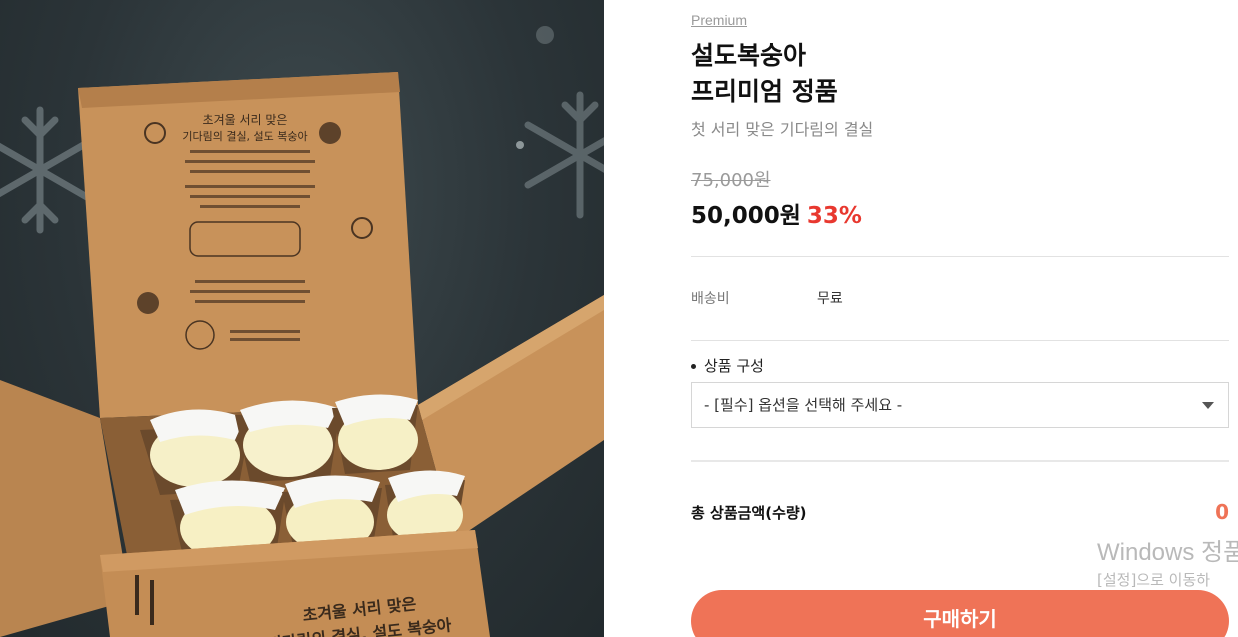 Image resolution: width=1238 pixels, height=637 pixels. What do you see at coordinates (782, 129) in the screenshot?
I see `product-subtitle: 첫 서리 맞은 기다림의 결실` at bounding box center [782, 129].